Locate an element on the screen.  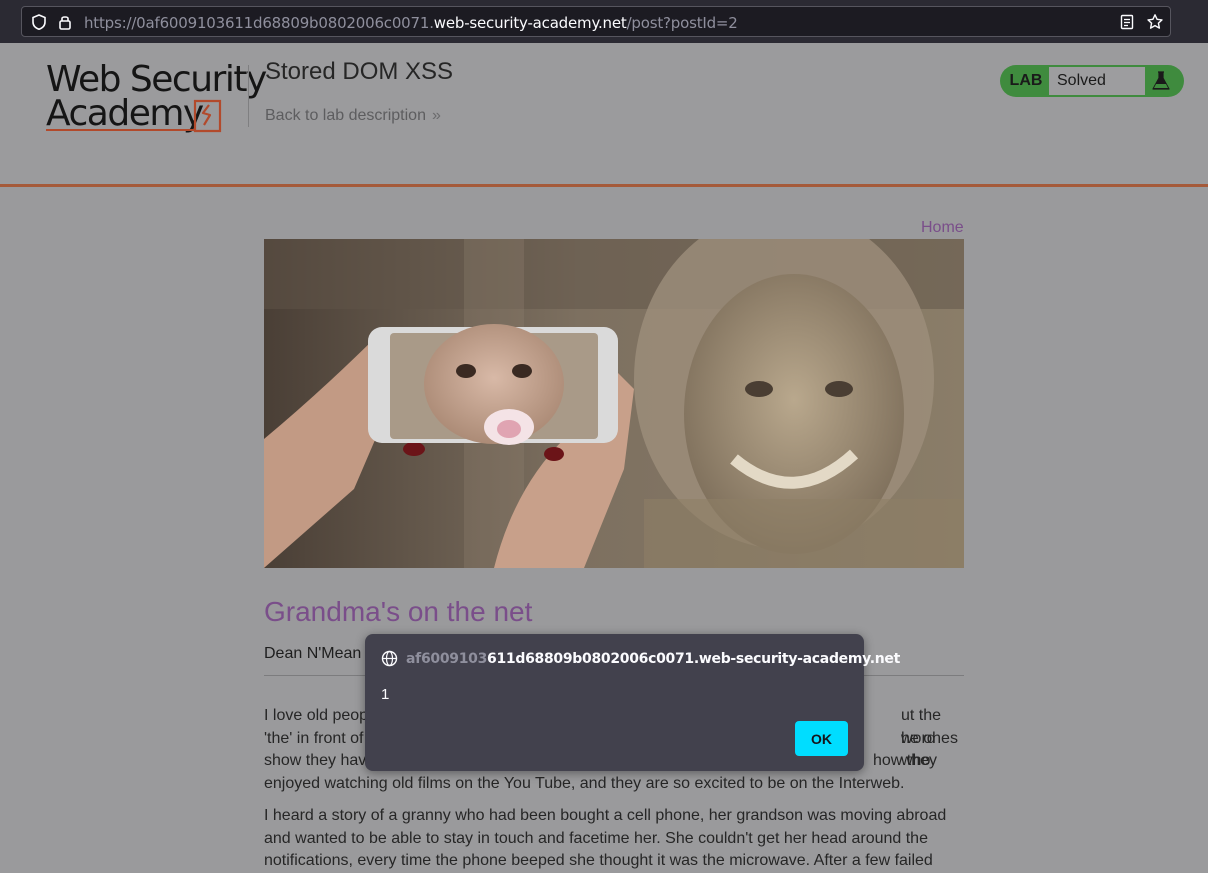
lab-label: LAB is located at coordinates (1026, 80).